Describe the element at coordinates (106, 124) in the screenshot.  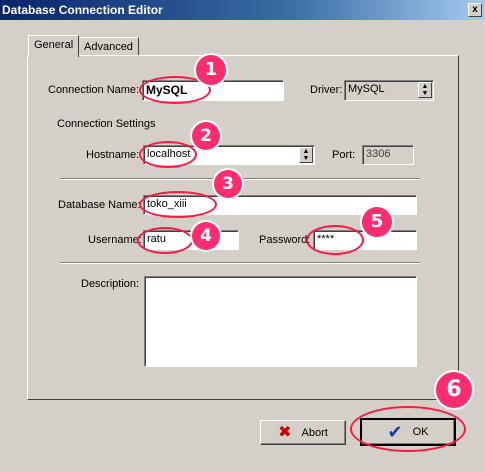
I see `connection-settings-title: Connection Settings` at that location.